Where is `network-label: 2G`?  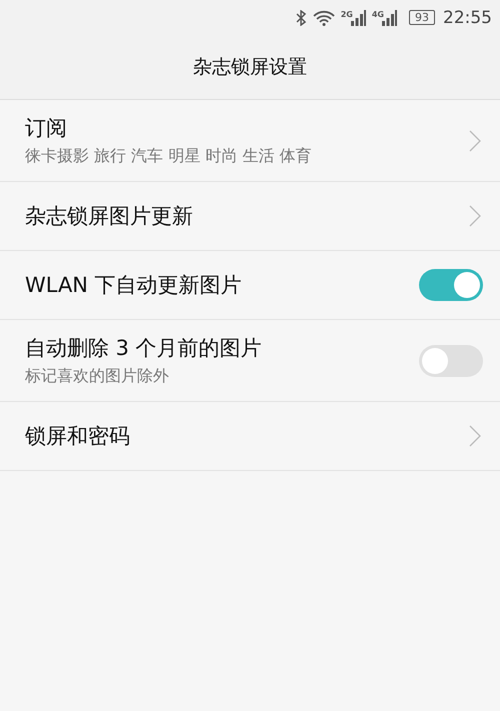 network-label: 2G is located at coordinates (346, 14).